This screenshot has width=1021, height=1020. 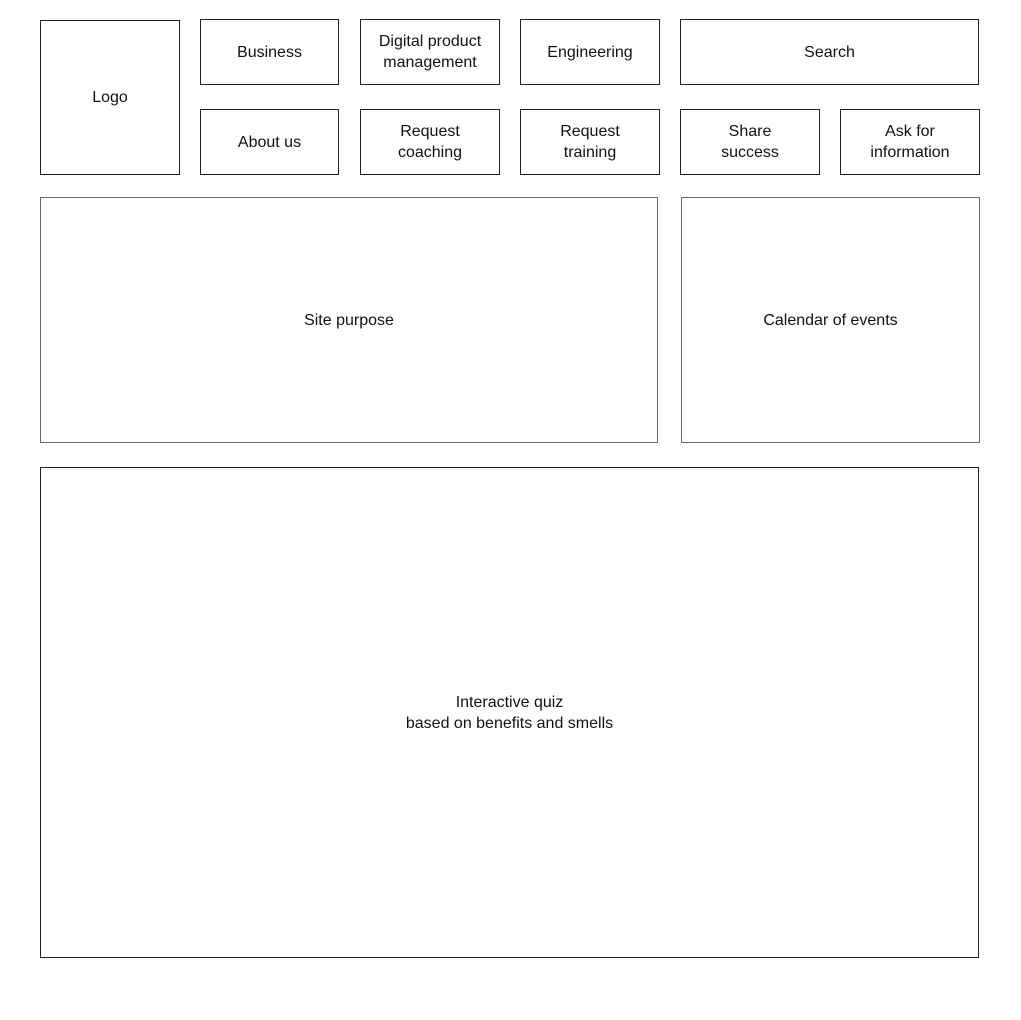 What do you see at coordinates (590, 142) in the screenshot?
I see `nav-request-training: Request training` at bounding box center [590, 142].